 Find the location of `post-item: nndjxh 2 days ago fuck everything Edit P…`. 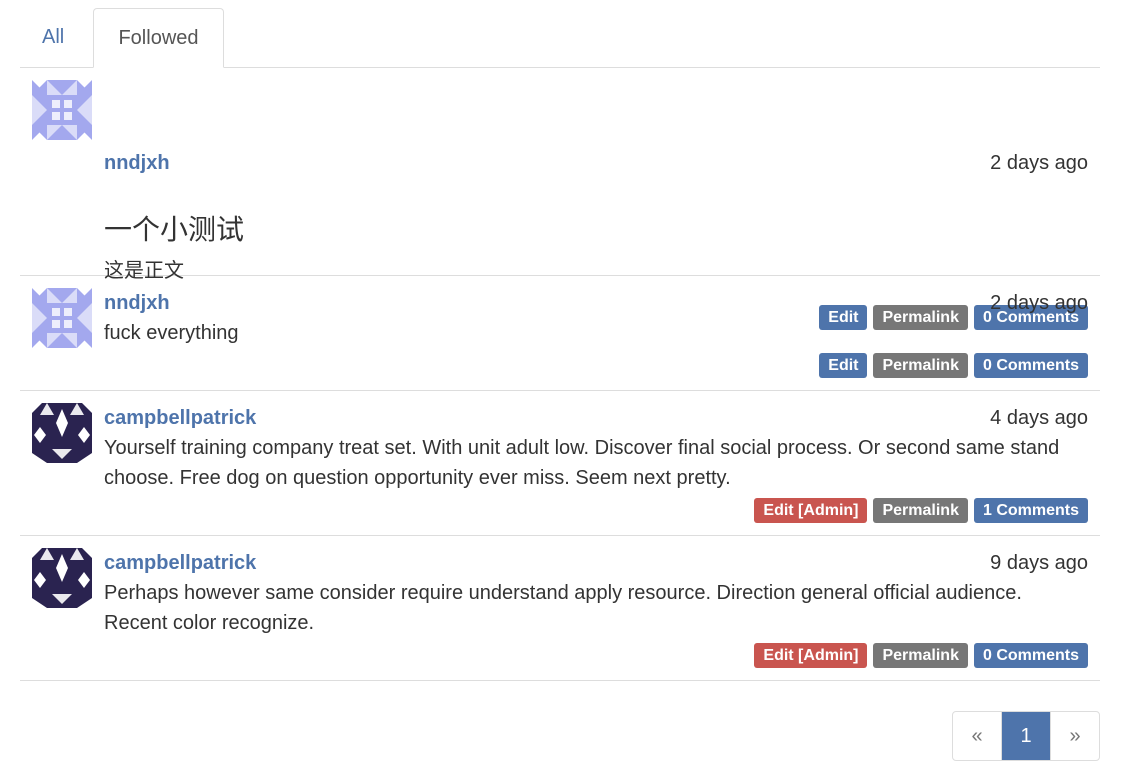

post-item: nndjxh 2 days ago fuck everything Edit P… is located at coordinates (560, 333).